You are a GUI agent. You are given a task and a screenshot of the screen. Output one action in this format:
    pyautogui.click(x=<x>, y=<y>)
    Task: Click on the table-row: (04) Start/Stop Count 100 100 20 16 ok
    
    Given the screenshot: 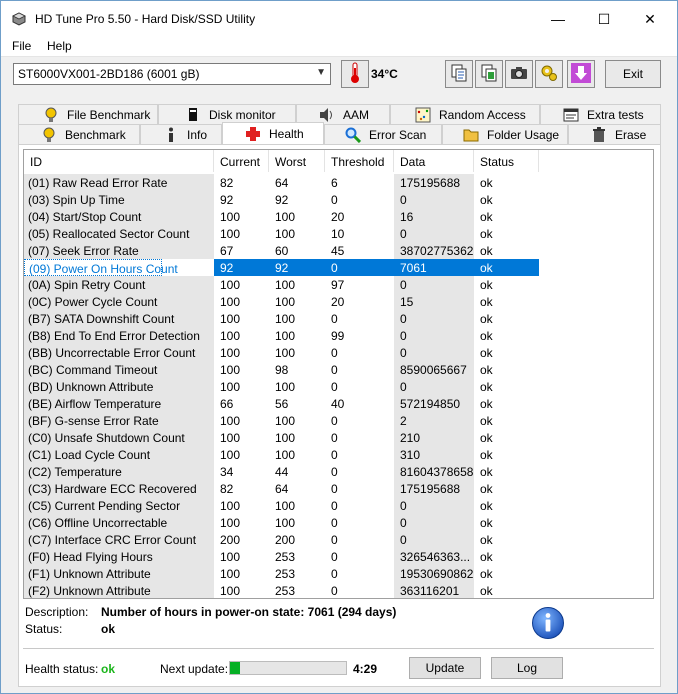 What is the action you would take?
    pyautogui.click(x=338, y=216)
    